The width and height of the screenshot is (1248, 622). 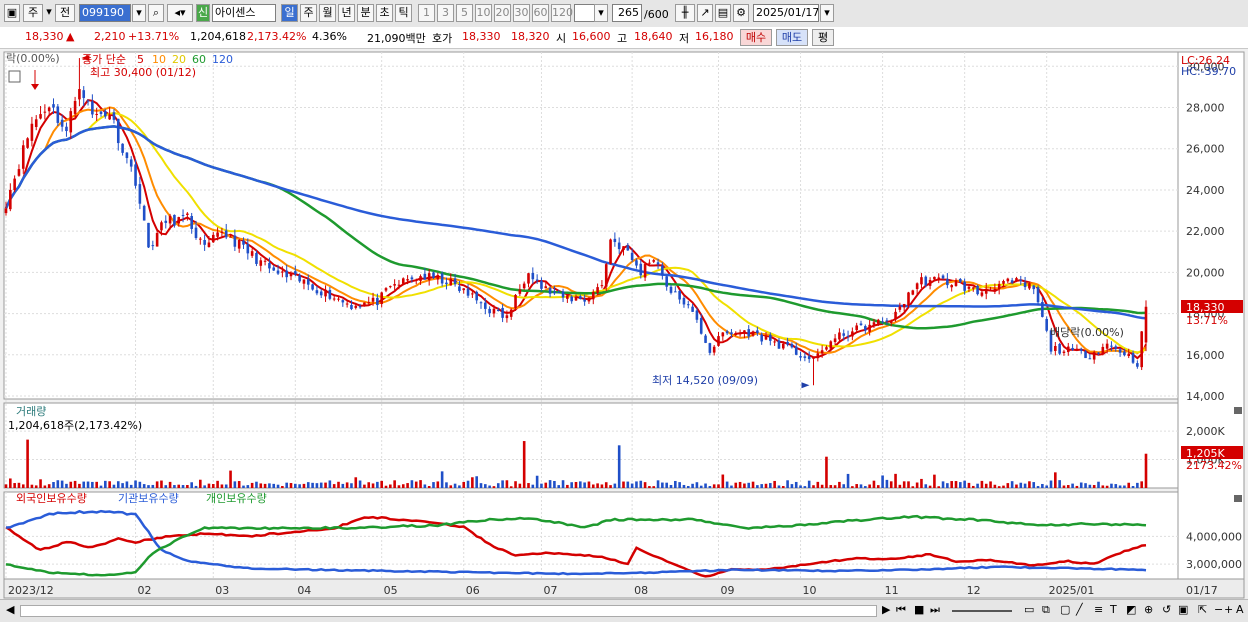 I want to click on dropdown-arrow-icon: ▾, so click(x=49, y=13).